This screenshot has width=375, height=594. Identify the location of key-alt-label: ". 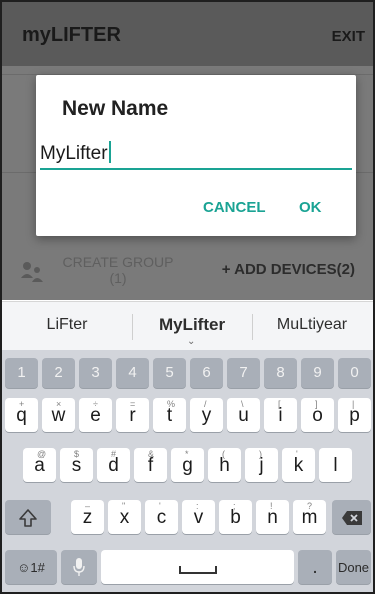
(124, 506).